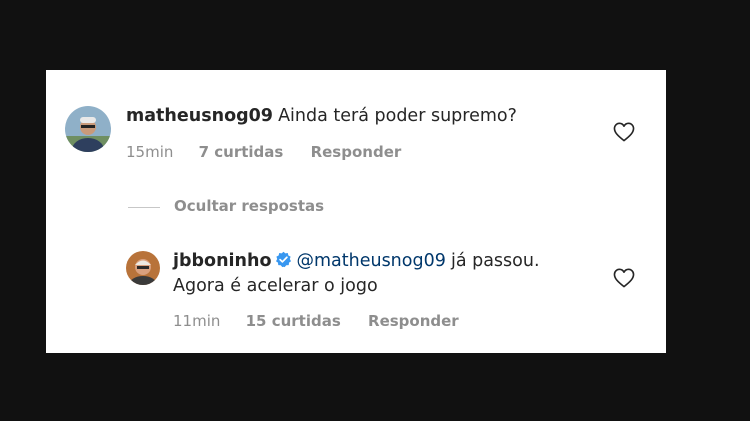  I want to click on avatar-matheusnog09, so click(88, 129).